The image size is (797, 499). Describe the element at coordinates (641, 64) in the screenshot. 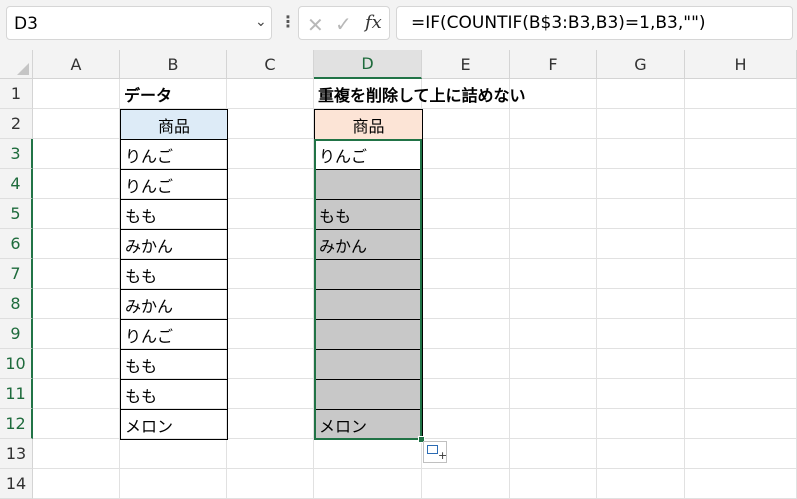

I see `column-header-g: G` at that location.